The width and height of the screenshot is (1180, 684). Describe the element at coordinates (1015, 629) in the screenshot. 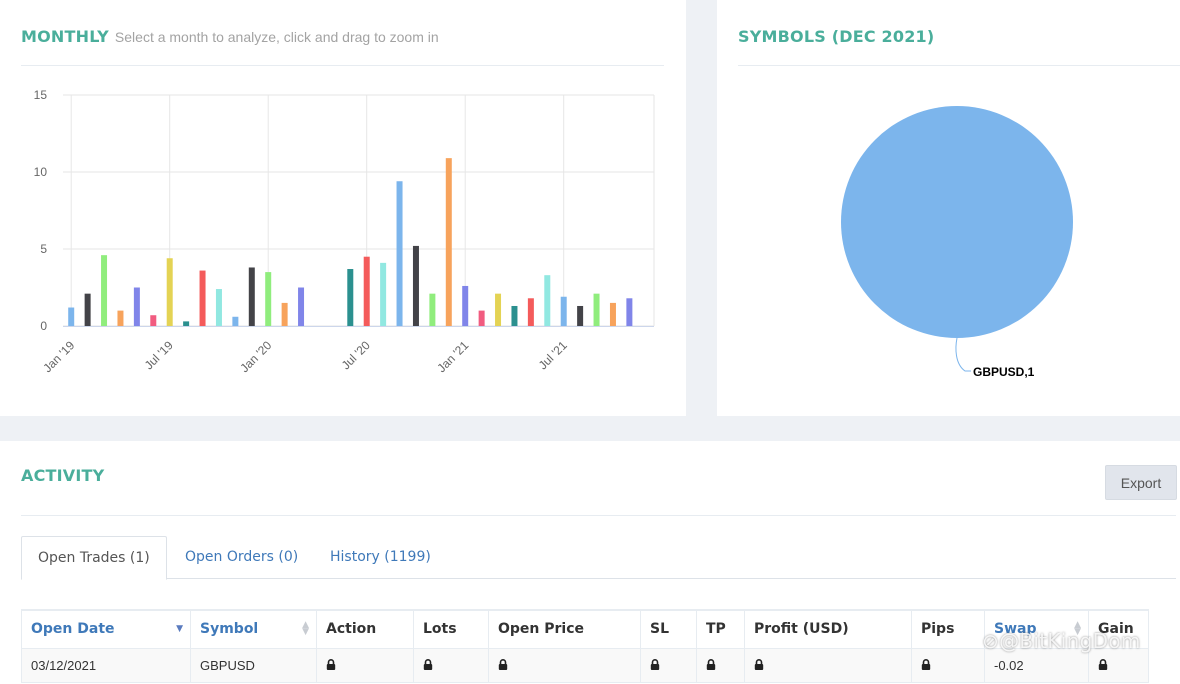

I see `column-label: Swap` at that location.